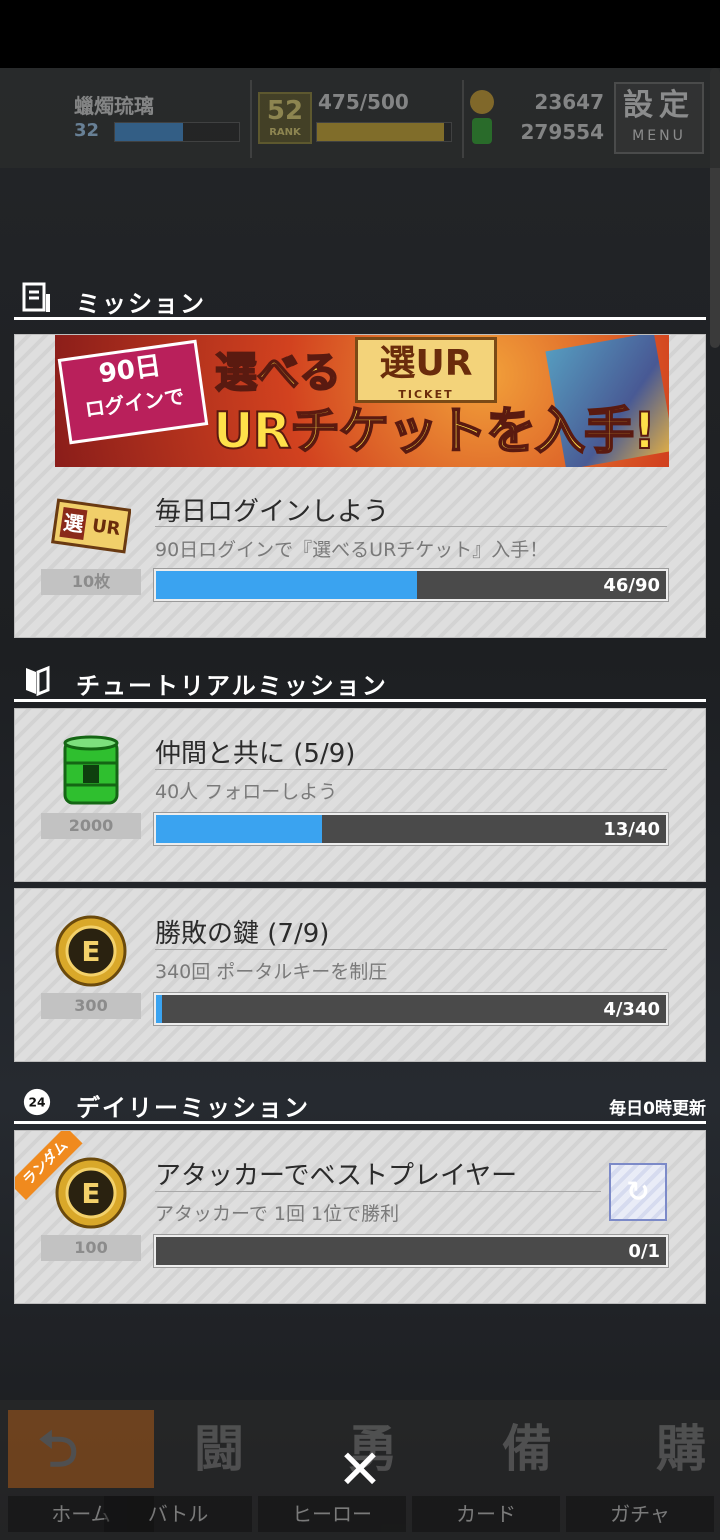 This screenshot has height=1540, width=720. Describe the element at coordinates (640, 1471) in the screenshot. I see `nav-gacha: 購 ガチャ` at that location.